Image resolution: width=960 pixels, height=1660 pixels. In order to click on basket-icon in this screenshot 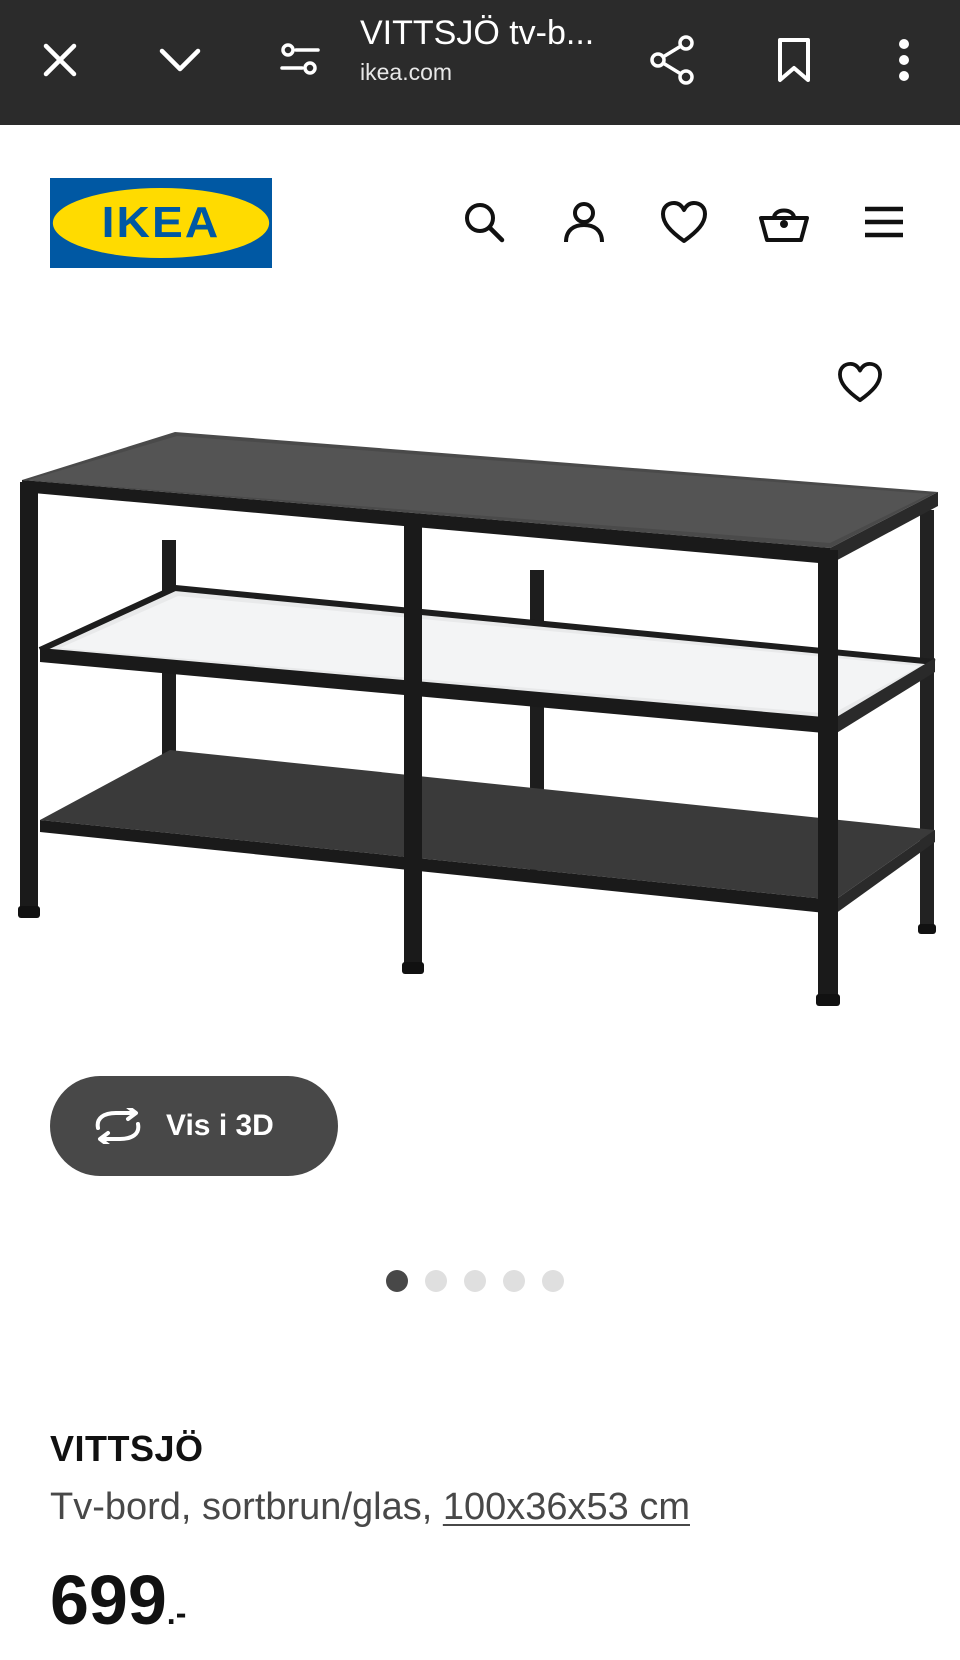, I will do `click(784, 222)`.